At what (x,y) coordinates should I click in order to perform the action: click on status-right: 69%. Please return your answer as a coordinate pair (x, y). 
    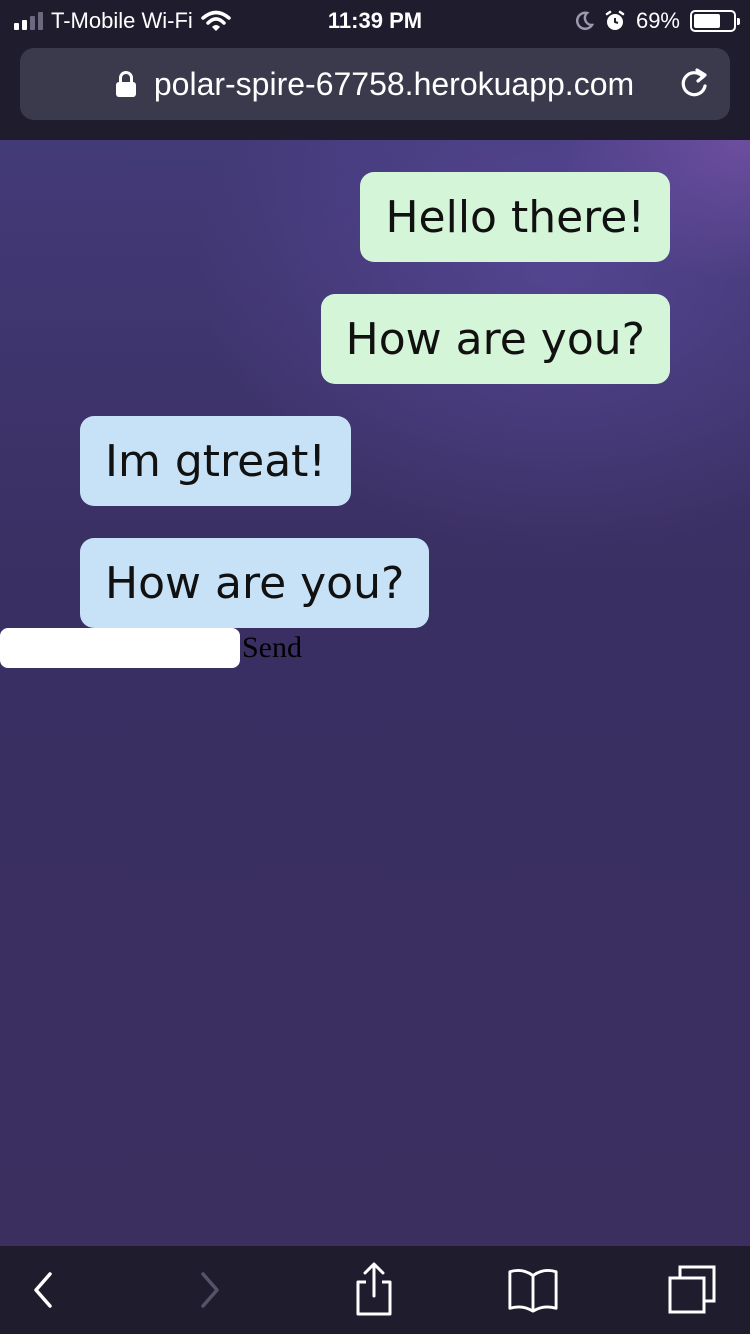
    Looking at the image, I should click on (657, 21).